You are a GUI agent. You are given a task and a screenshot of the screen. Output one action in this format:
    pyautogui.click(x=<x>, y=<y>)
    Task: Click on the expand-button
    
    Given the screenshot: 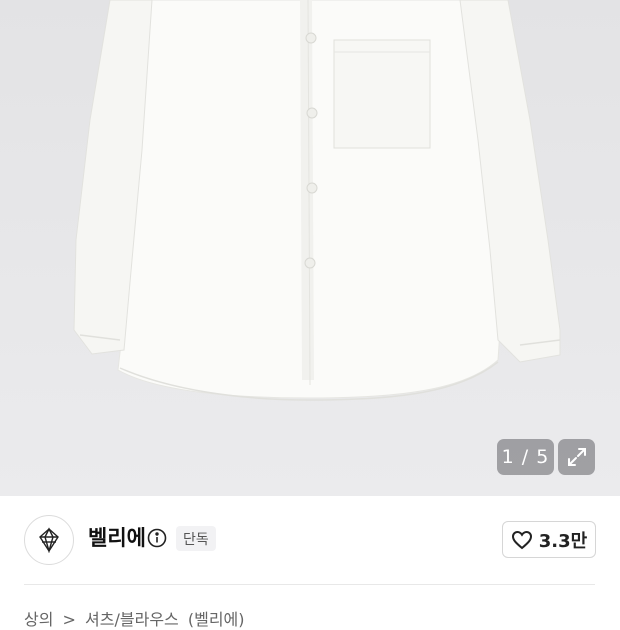 What is the action you would take?
    pyautogui.click(x=576, y=457)
    